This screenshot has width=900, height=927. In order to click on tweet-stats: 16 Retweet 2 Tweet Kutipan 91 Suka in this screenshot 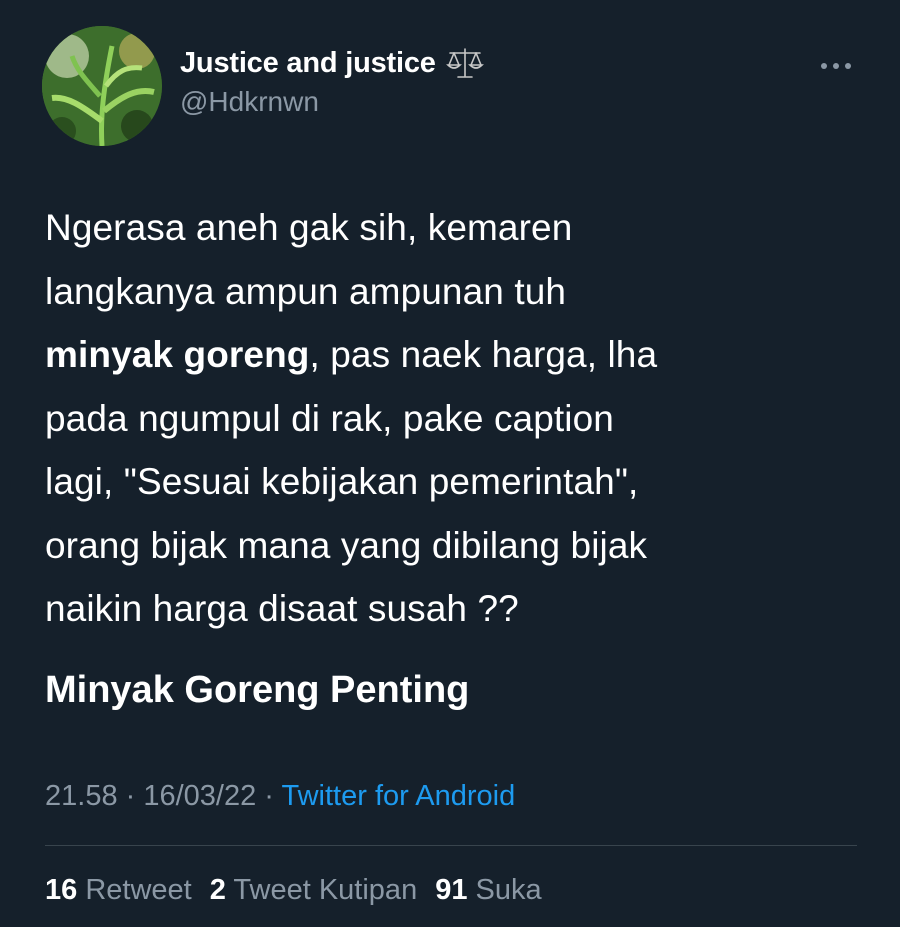, I will do `click(293, 890)`.